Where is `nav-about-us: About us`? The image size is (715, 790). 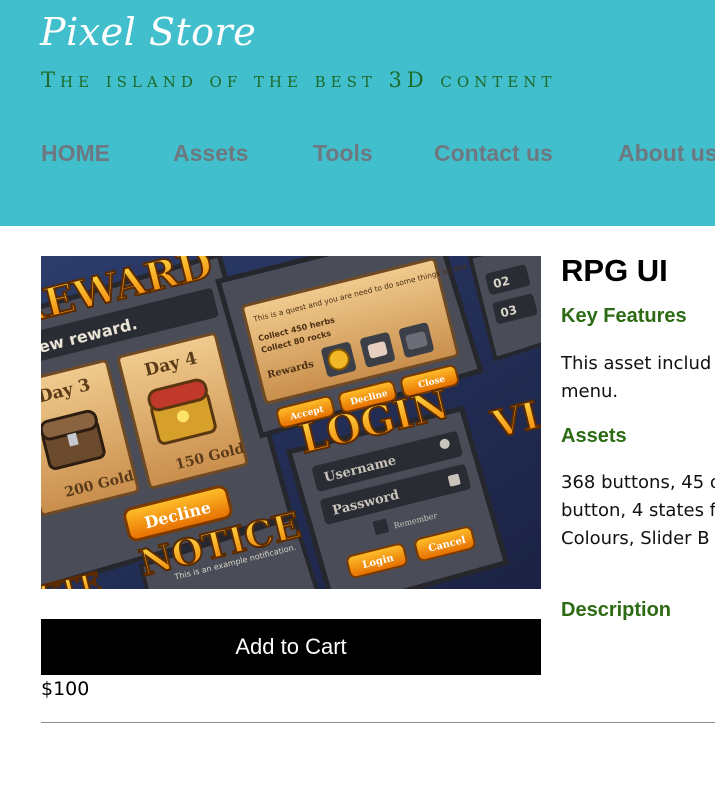
nav-about-us: About us is located at coordinates (666, 153).